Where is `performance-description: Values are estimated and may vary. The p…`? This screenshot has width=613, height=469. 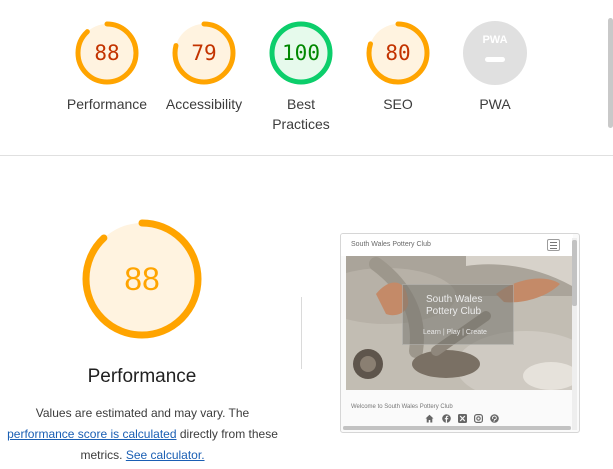 performance-description: Values are estimated and may vary. The p… is located at coordinates (142, 434).